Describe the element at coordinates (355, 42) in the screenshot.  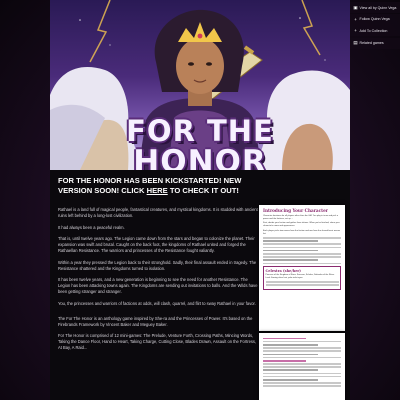
I see `related-icon: ▤` at that location.